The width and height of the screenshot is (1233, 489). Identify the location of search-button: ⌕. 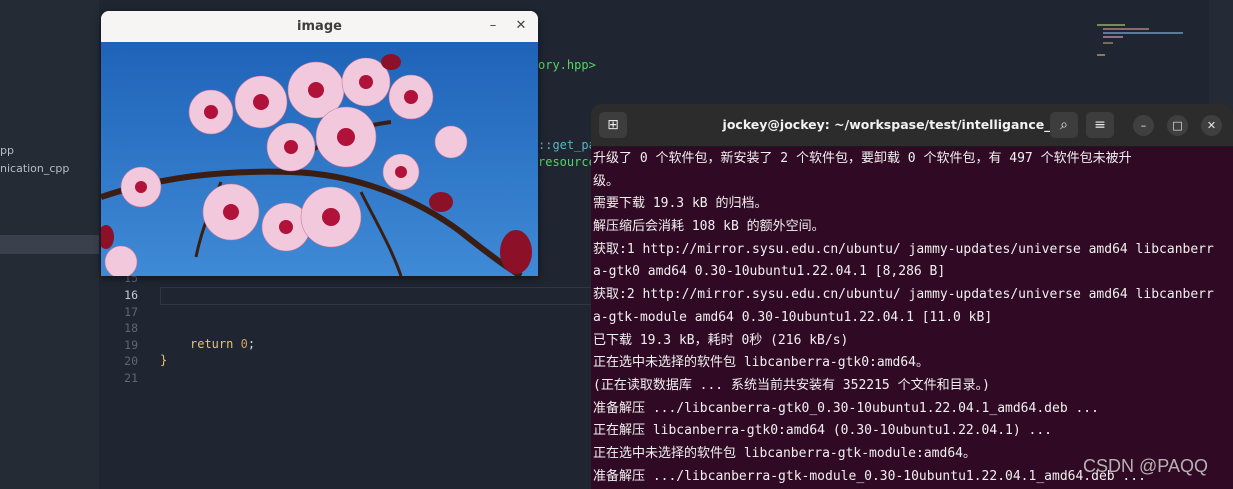
(1064, 125).